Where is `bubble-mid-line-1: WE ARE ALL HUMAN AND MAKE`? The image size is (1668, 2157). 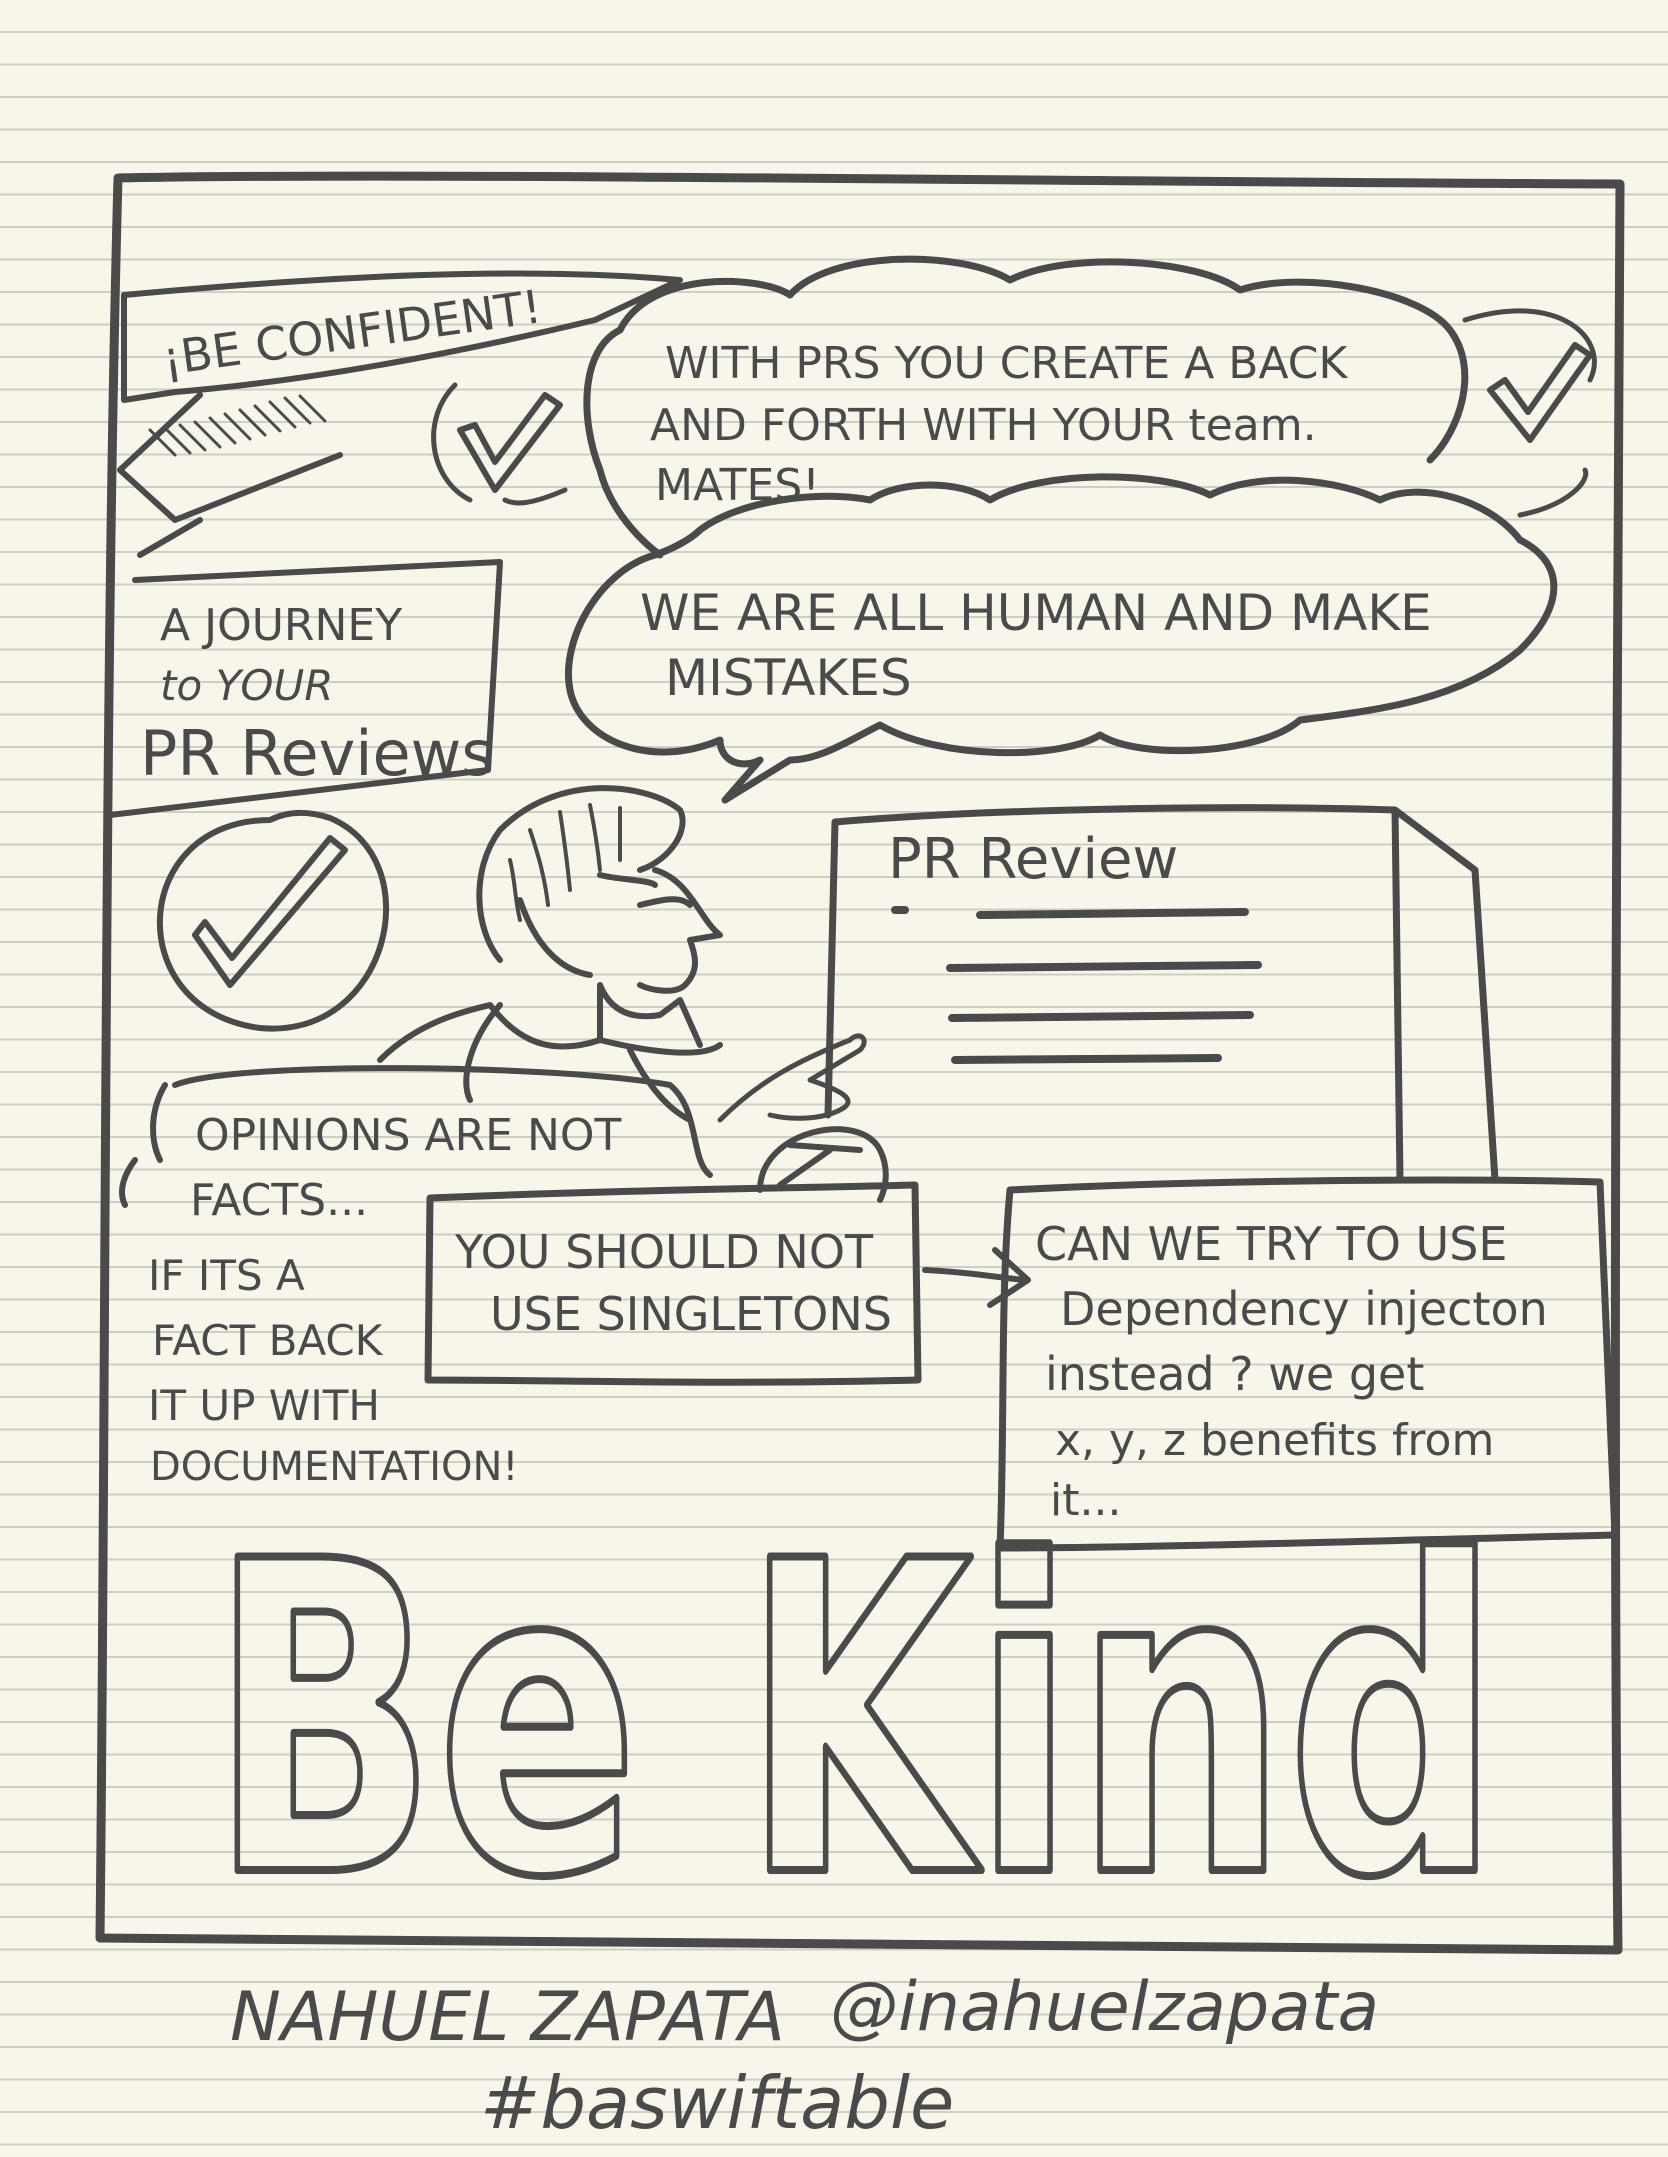 bubble-mid-line-1: WE ARE ALL HUMAN AND MAKE is located at coordinates (1036, 613).